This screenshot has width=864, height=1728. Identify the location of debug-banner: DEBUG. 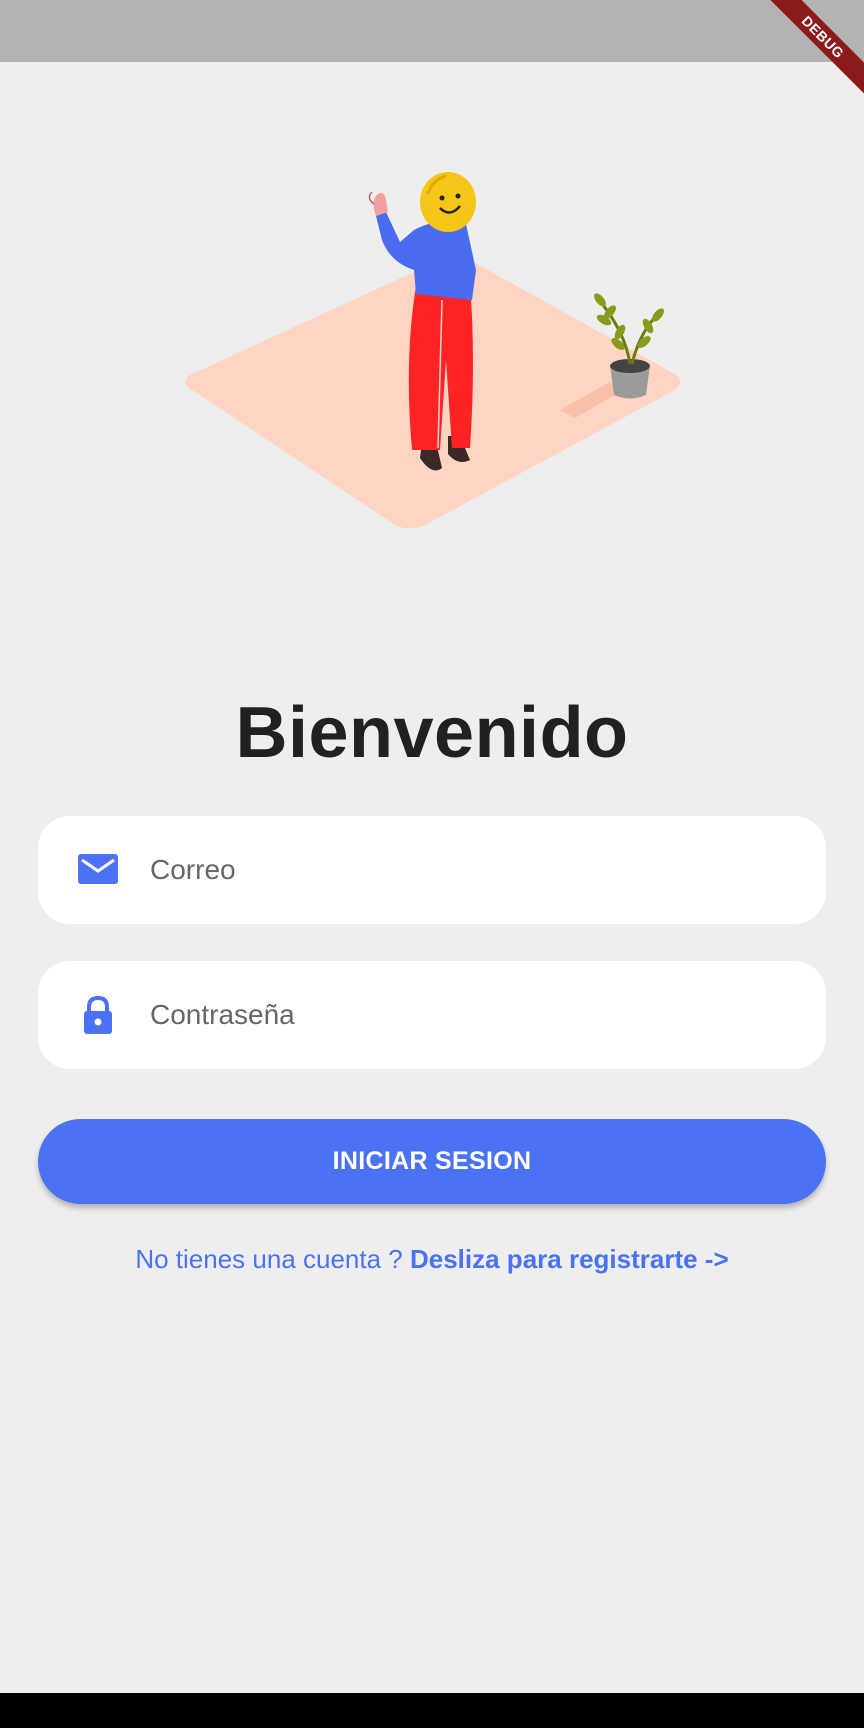
(804, 60).